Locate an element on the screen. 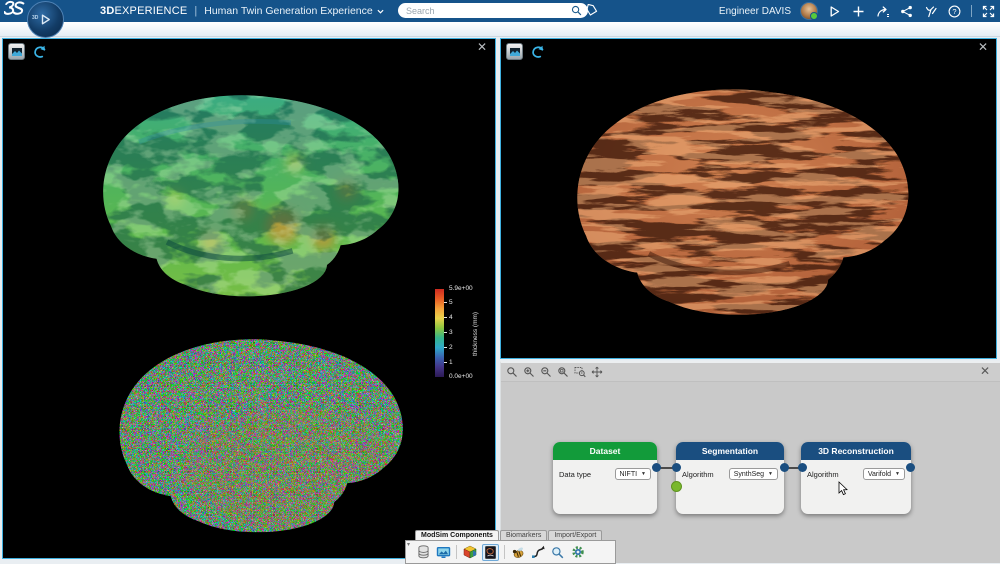 This screenshot has width=1000, height=564. dock-toolbar: ▾ is located at coordinates (510, 552).